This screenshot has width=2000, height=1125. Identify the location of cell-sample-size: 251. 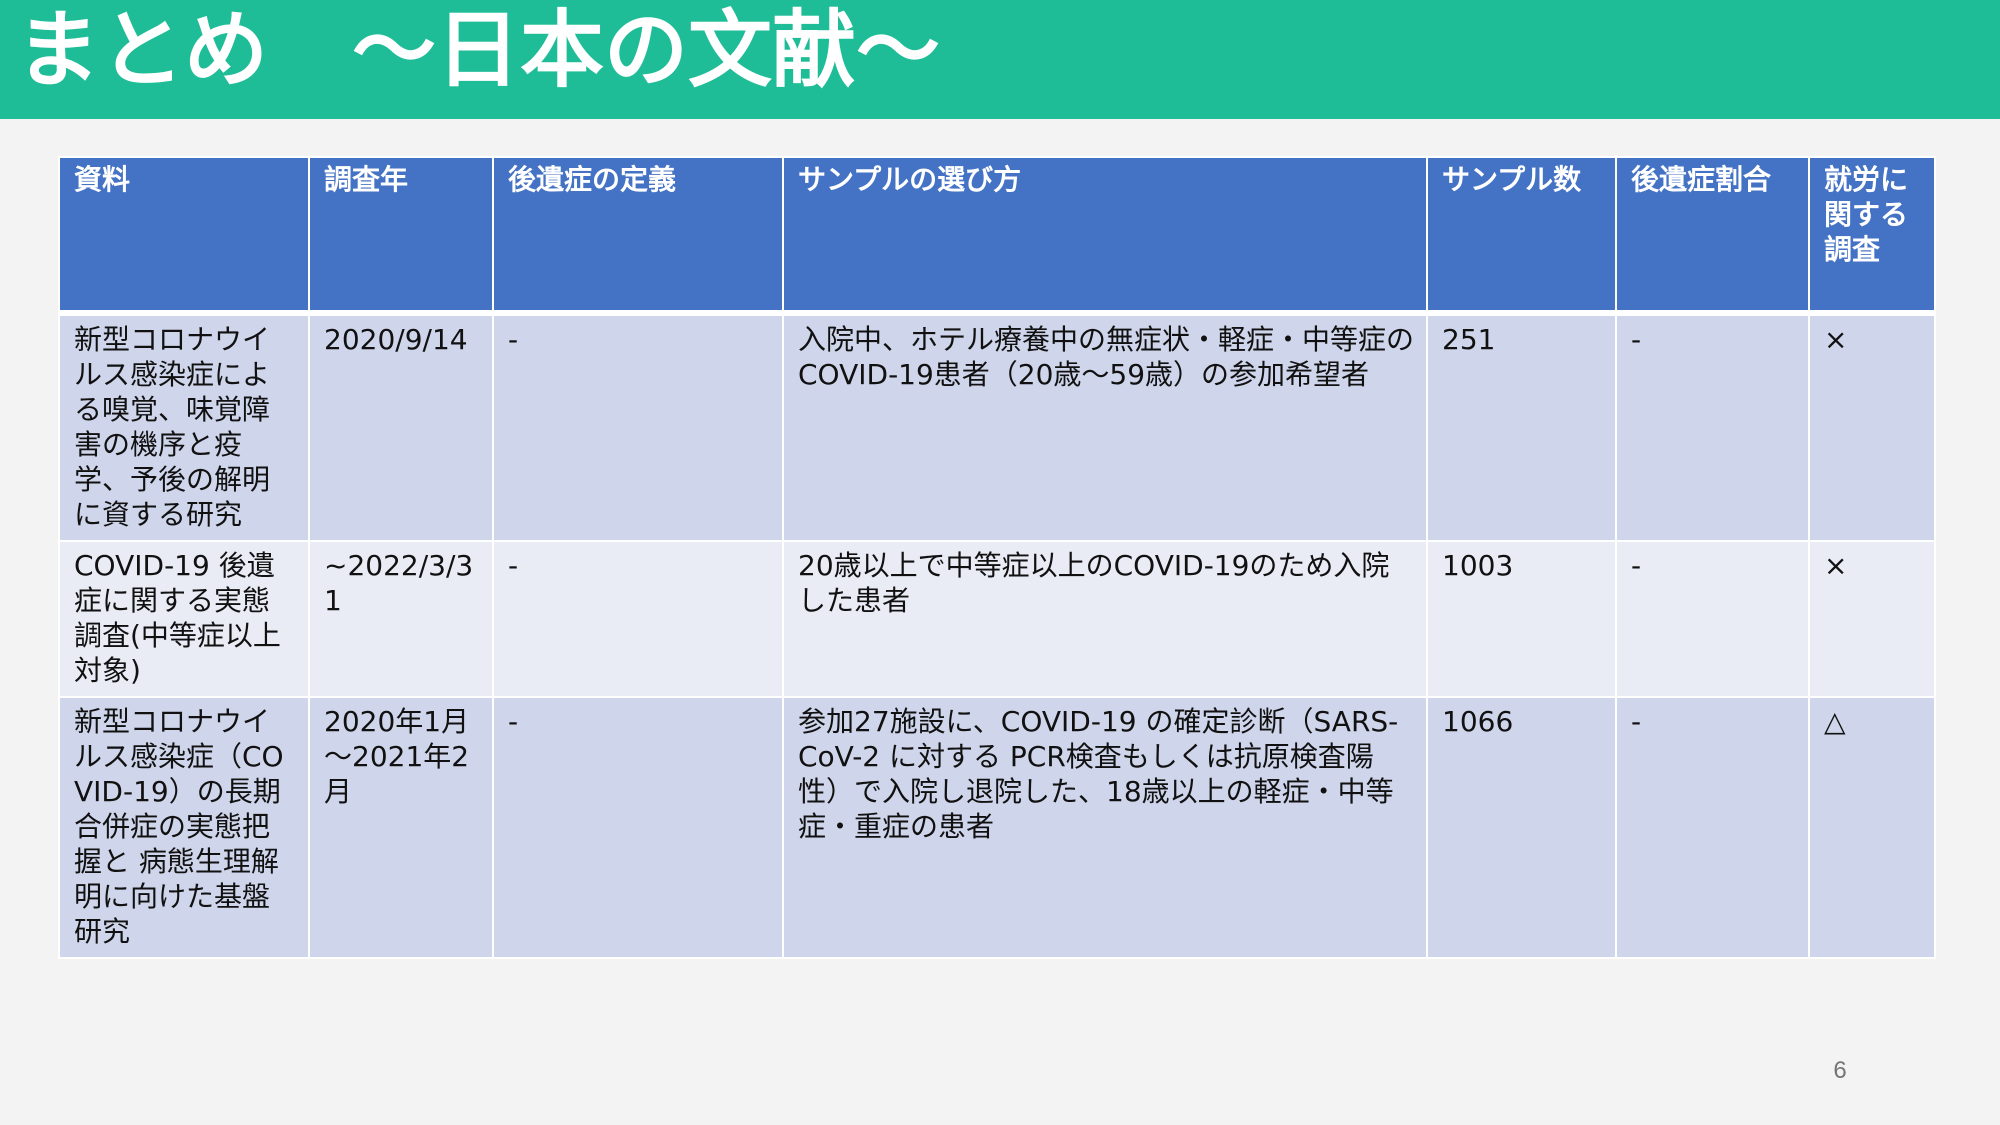
(1521, 427).